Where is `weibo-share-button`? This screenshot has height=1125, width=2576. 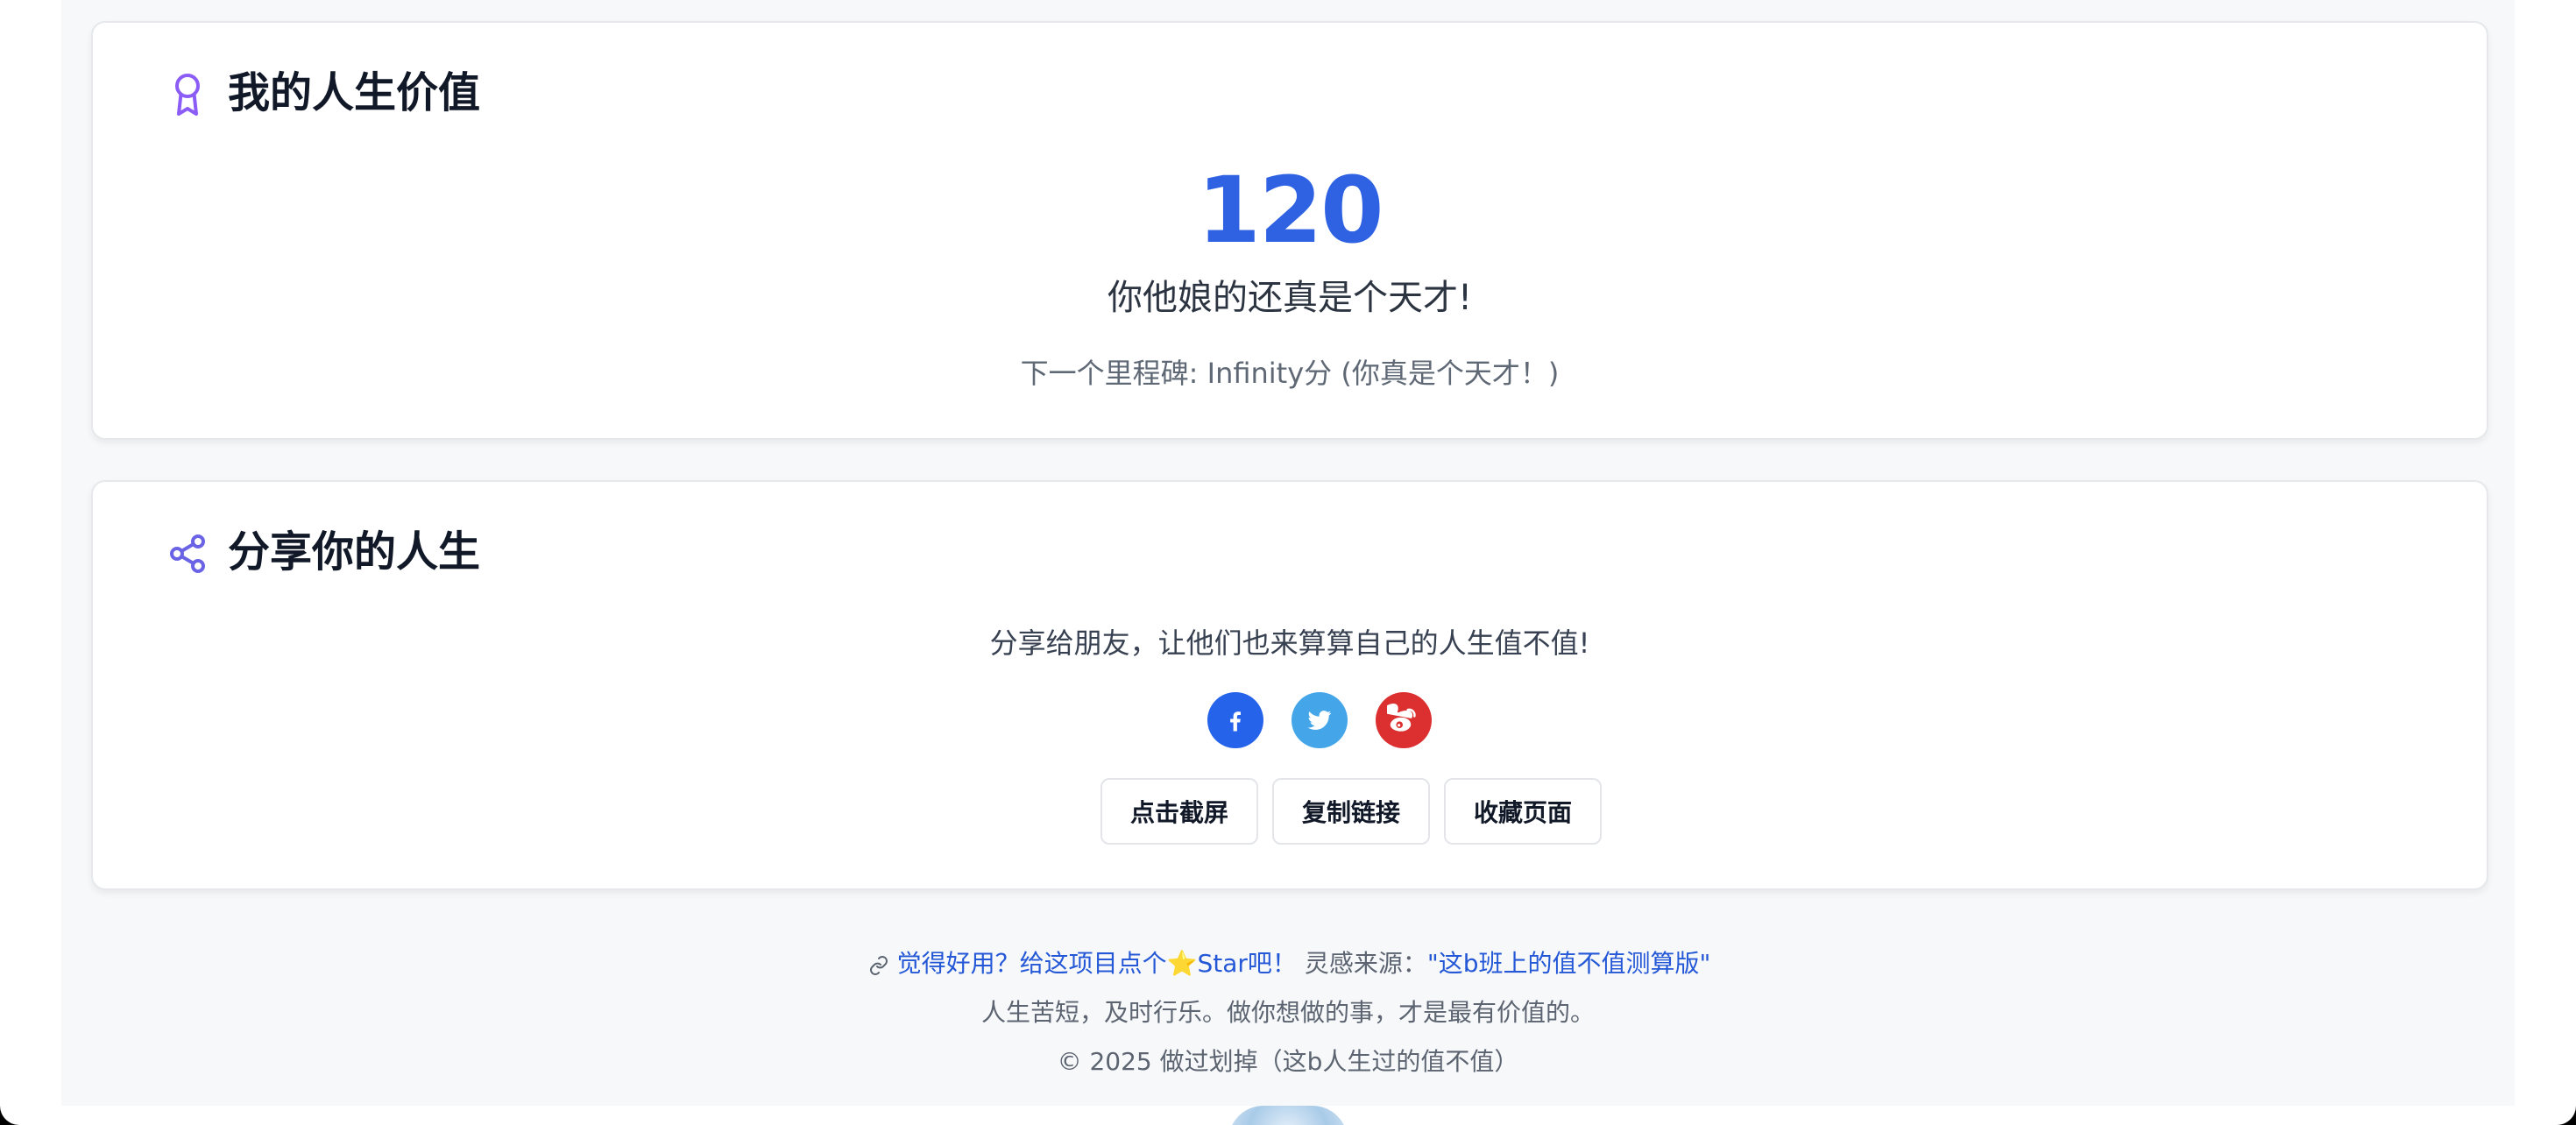
weibo-share-button is located at coordinates (1404, 720).